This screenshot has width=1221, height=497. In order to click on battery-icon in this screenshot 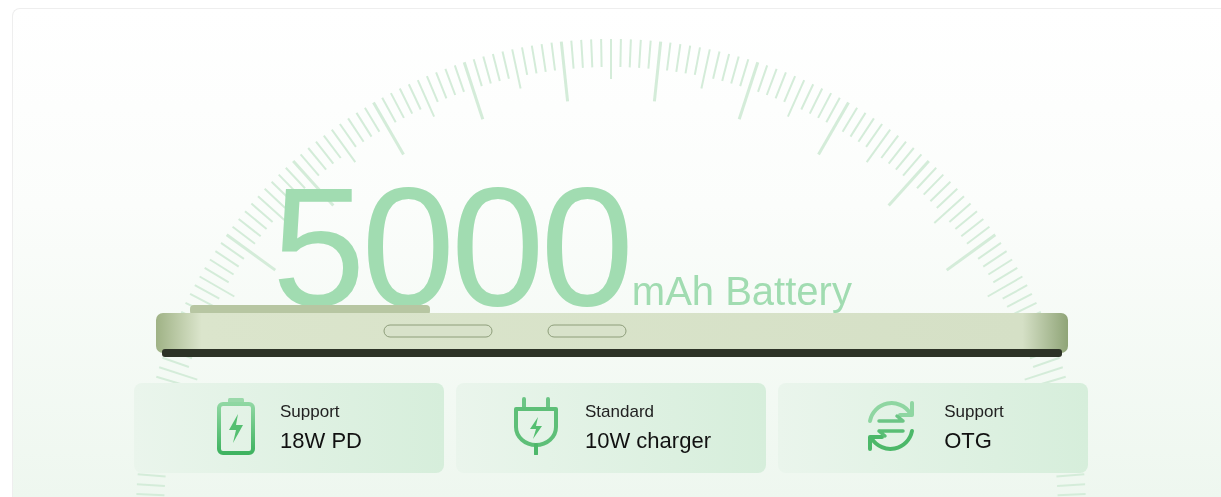, I will do `click(236, 426)`.